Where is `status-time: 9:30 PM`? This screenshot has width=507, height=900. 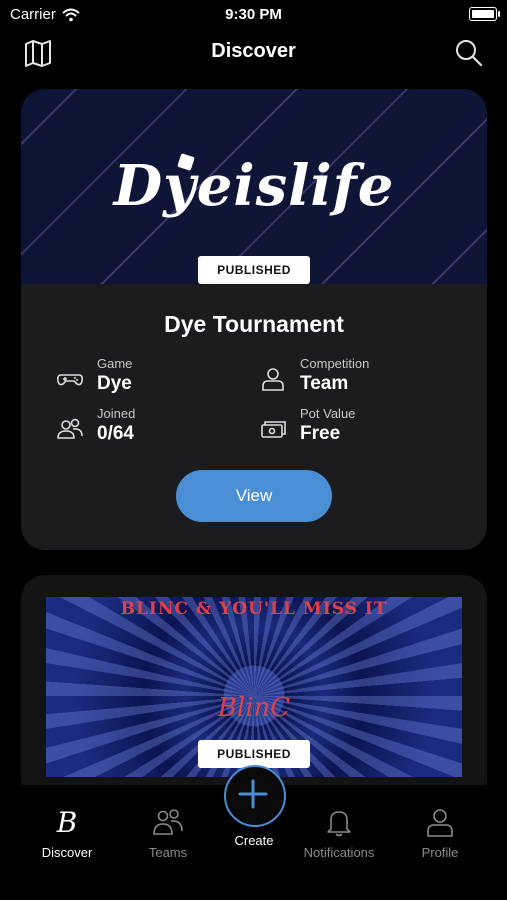
status-time: 9:30 PM is located at coordinates (253, 14).